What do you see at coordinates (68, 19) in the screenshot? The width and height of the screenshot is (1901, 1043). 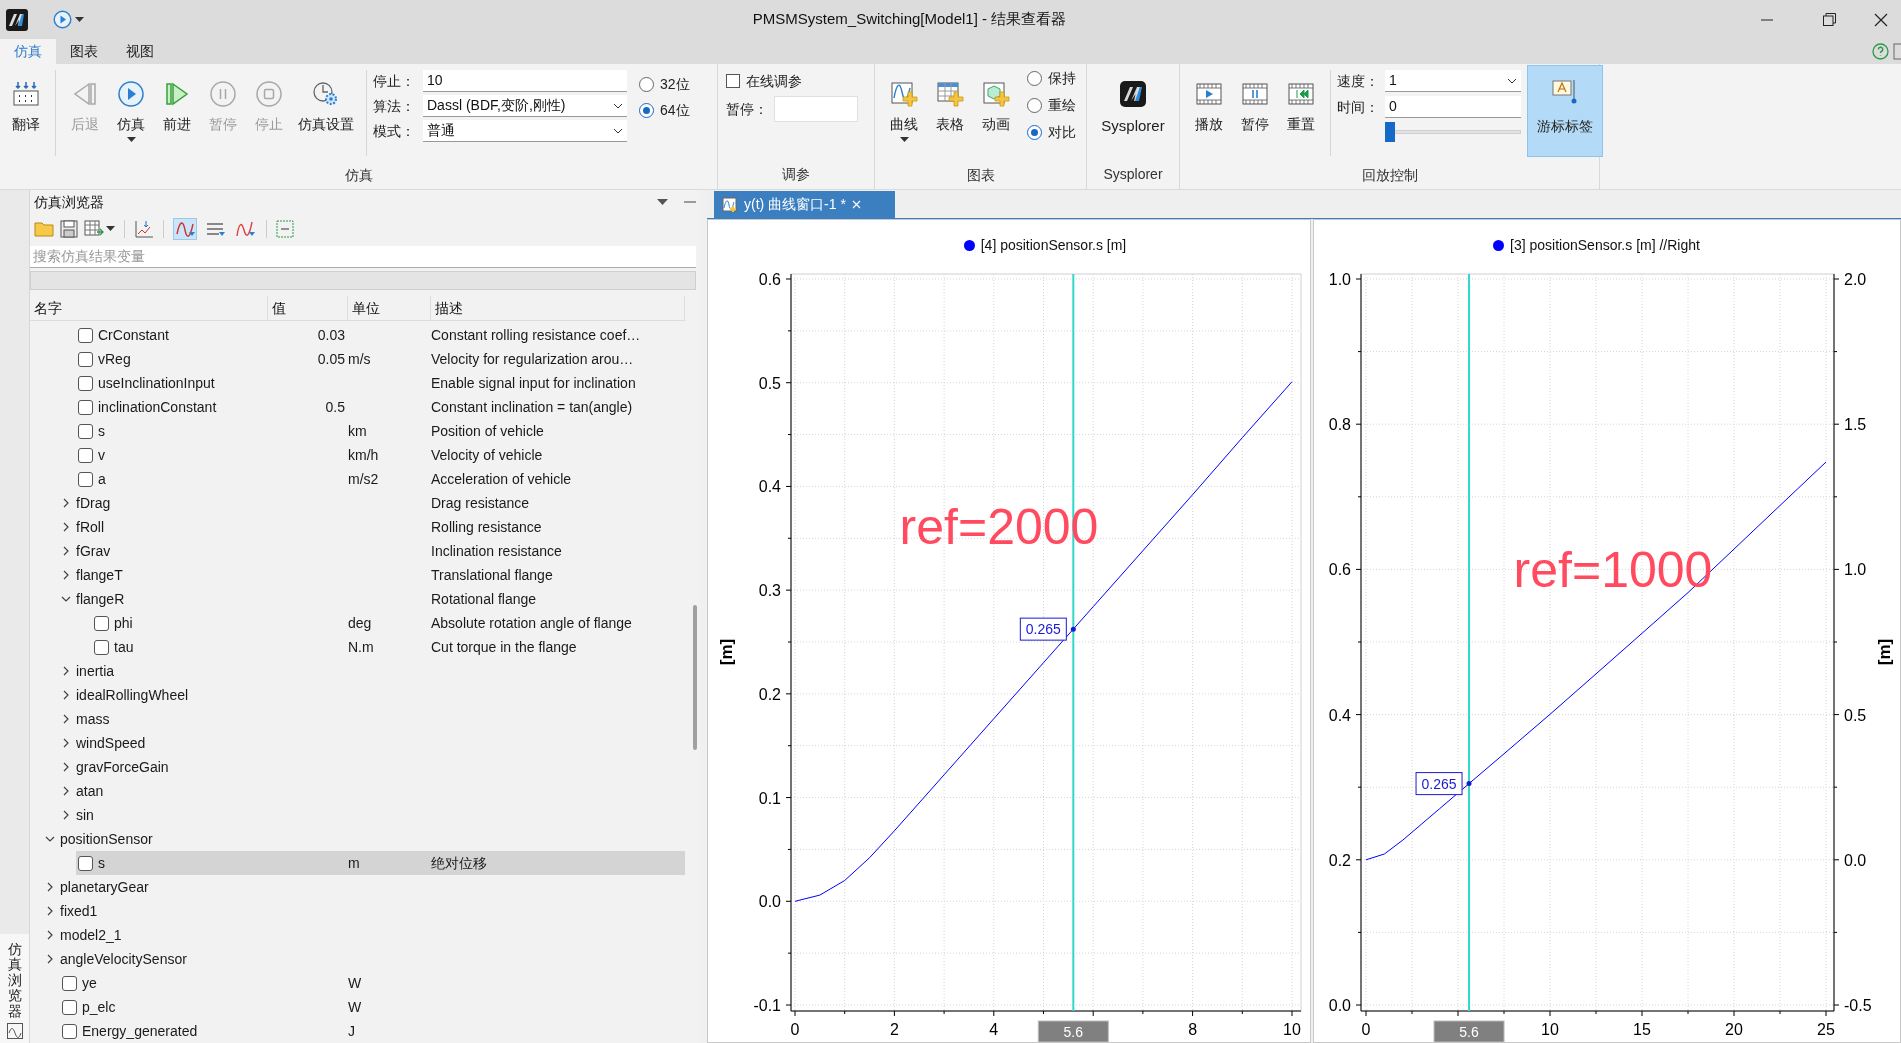 I see `run-button` at bounding box center [68, 19].